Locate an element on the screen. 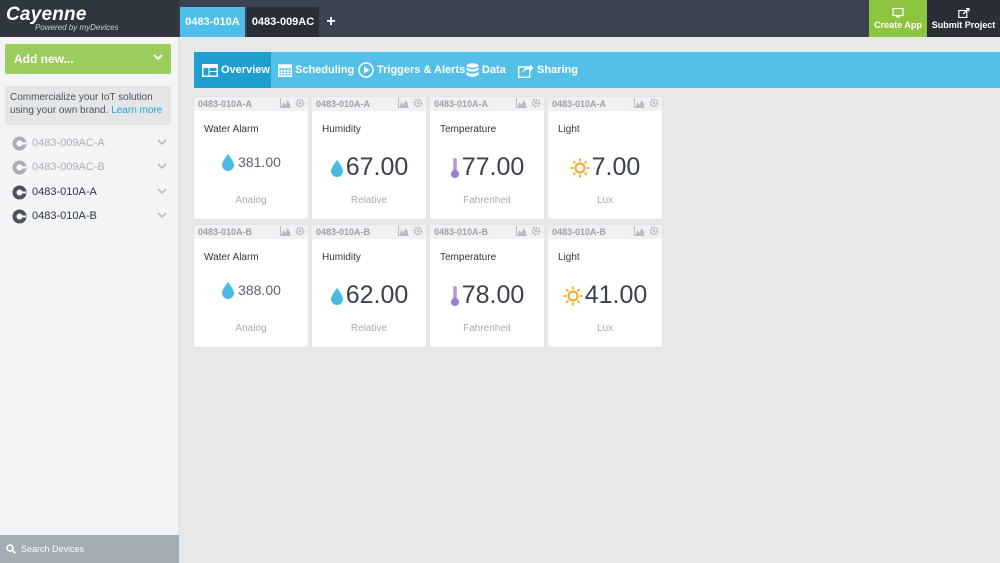 The image size is (1000, 563). sidebar-item-0483-009ac-b: 0483-009AC-B is located at coordinates (91, 167).